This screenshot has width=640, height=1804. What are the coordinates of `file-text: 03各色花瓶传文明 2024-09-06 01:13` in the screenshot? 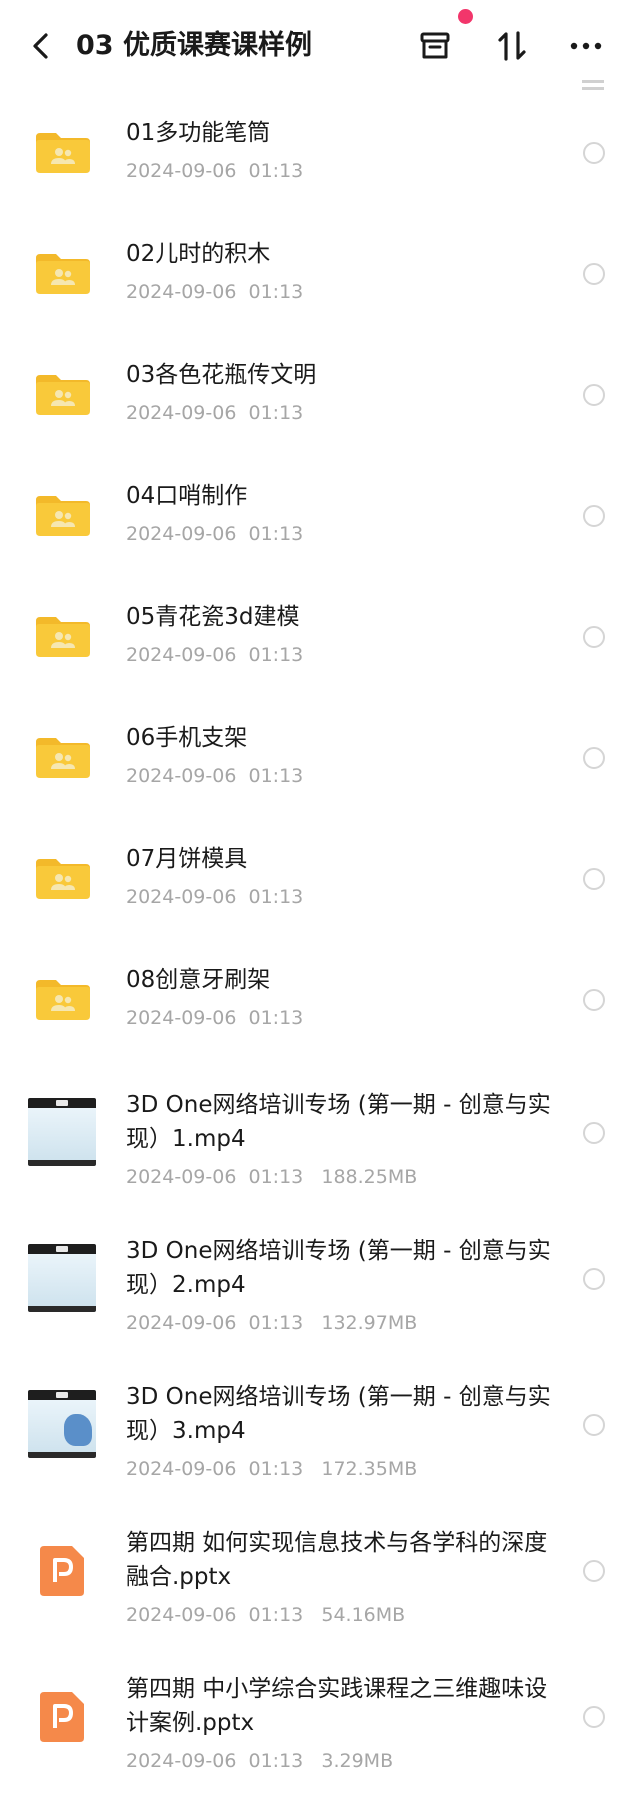 It's located at (341, 392).